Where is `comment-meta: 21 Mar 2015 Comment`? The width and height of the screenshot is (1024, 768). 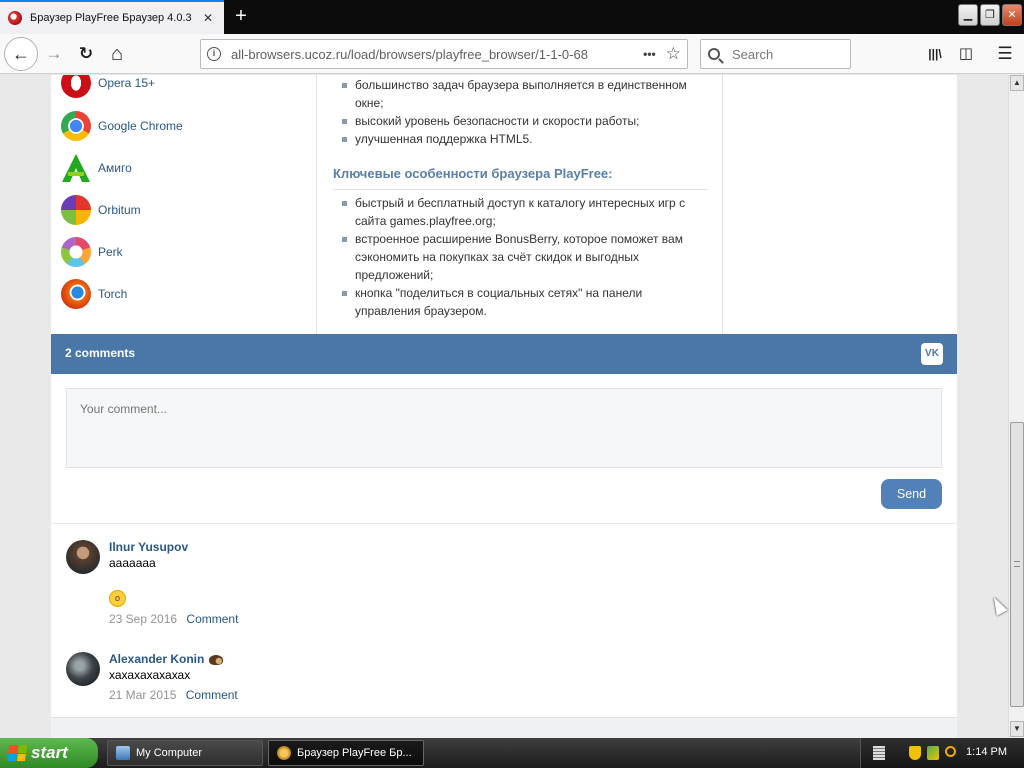
comment-meta: 21 Mar 2015 Comment is located at coordinates (173, 695).